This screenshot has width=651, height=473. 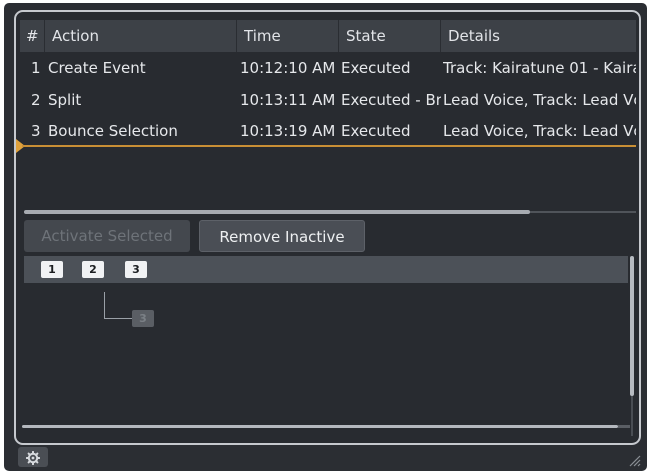 What do you see at coordinates (36, 68) in the screenshot?
I see `row-number: 1` at bounding box center [36, 68].